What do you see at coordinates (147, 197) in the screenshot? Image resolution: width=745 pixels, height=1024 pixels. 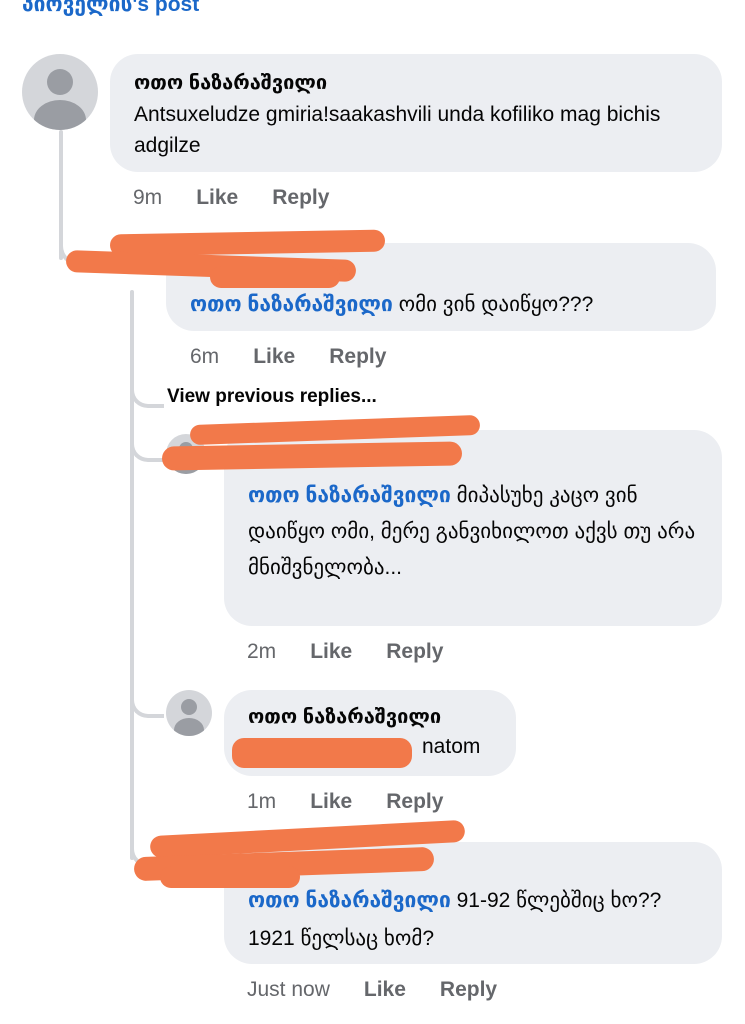 I see `comment-time: 9m` at bounding box center [147, 197].